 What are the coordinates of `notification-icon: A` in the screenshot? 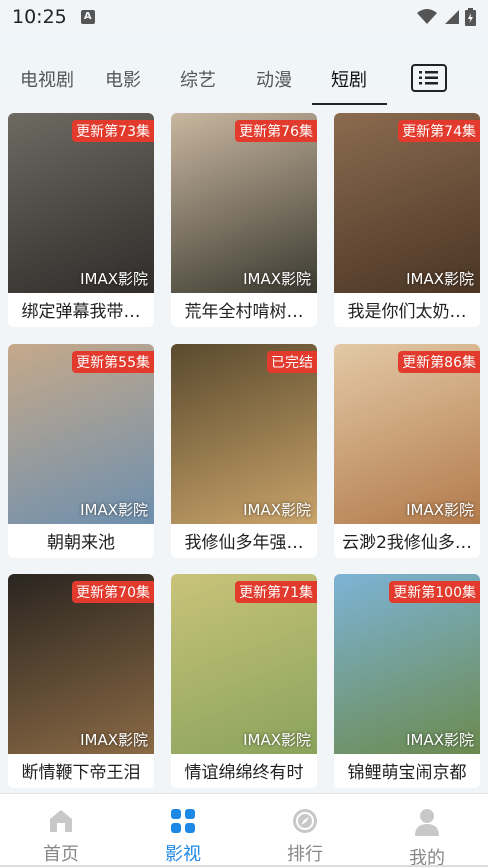 It's located at (87, 17).